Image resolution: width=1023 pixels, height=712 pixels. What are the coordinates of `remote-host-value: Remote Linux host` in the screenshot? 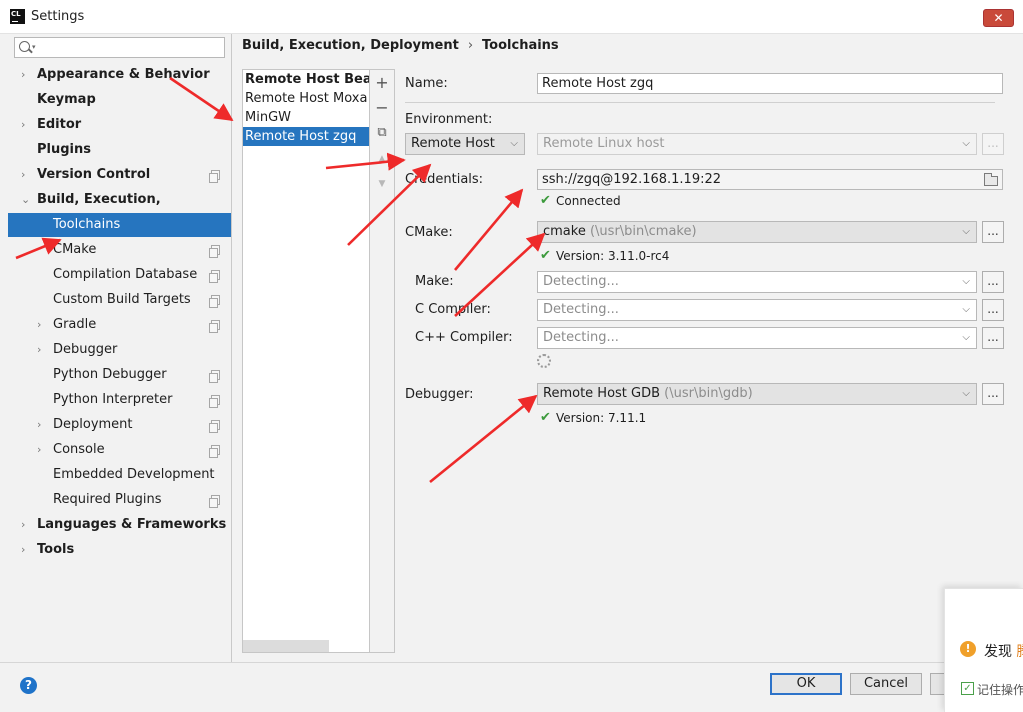 It's located at (604, 143).